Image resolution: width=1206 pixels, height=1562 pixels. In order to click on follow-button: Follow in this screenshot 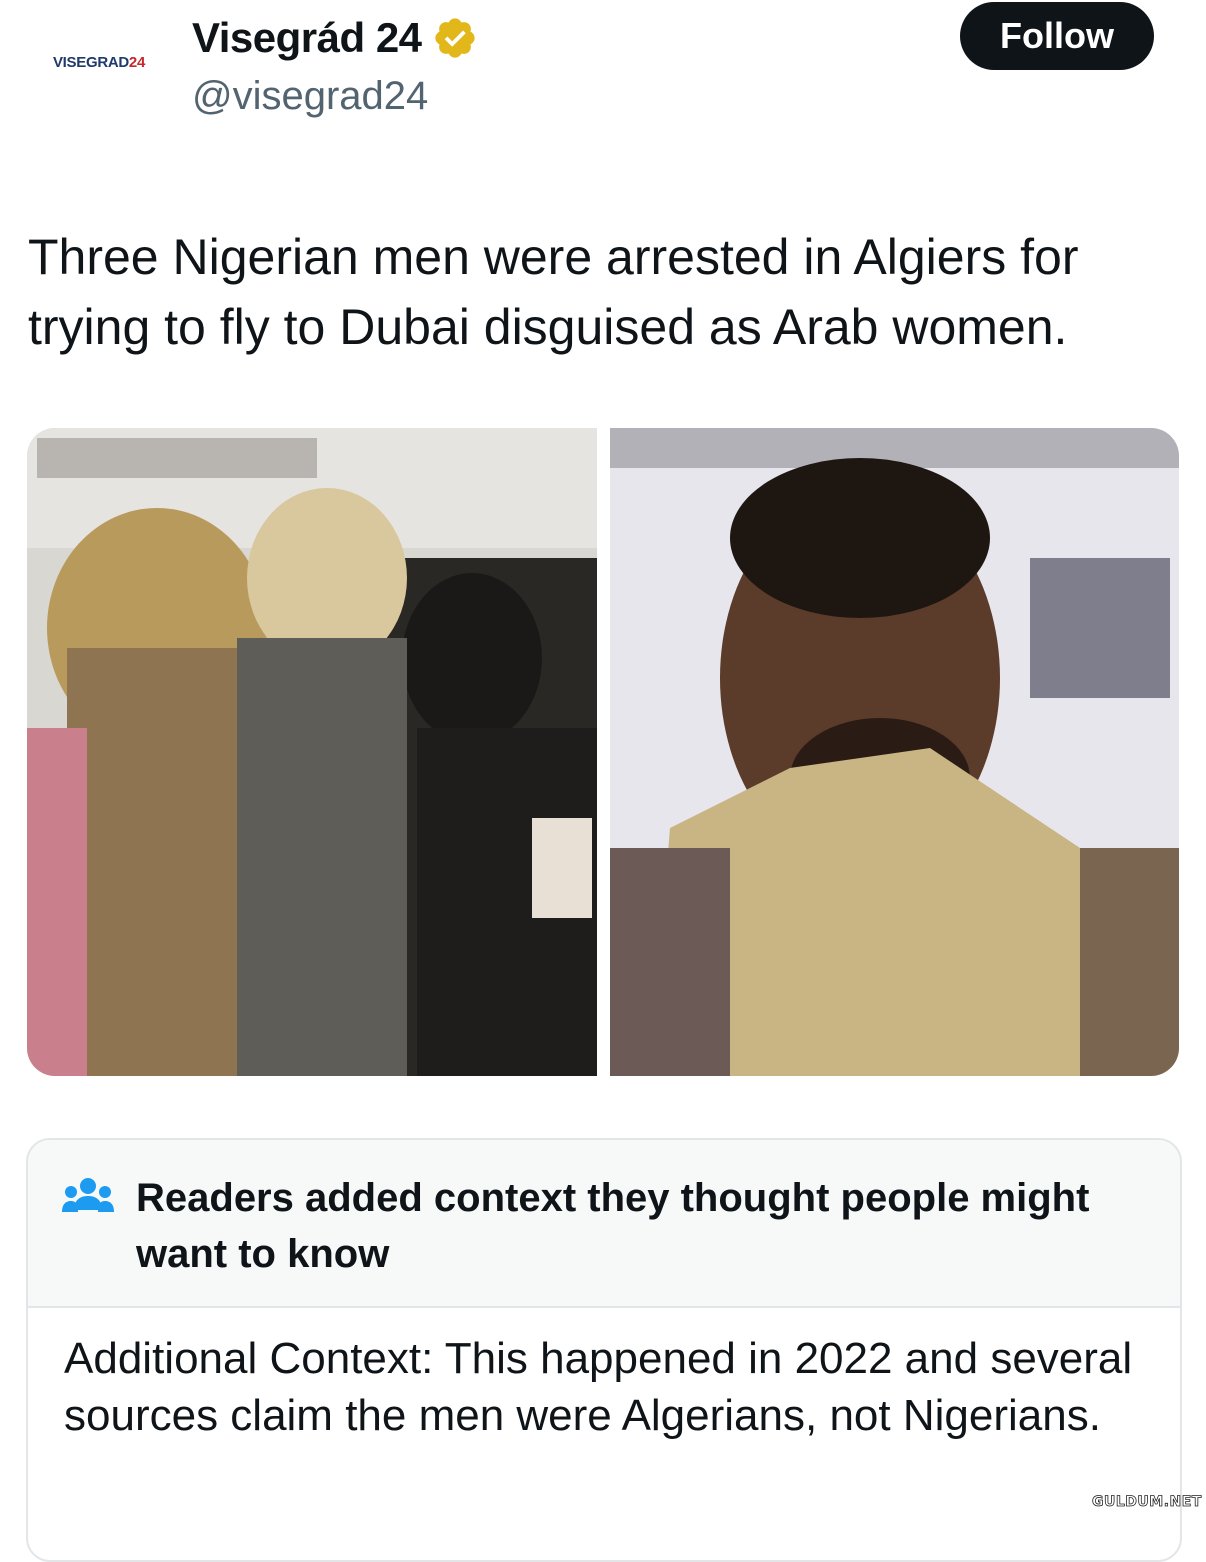, I will do `click(1057, 36)`.